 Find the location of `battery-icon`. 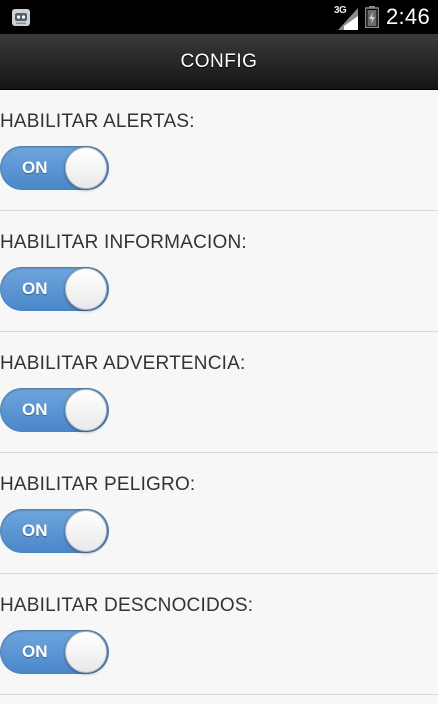

battery-icon is located at coordinates (371, 17).